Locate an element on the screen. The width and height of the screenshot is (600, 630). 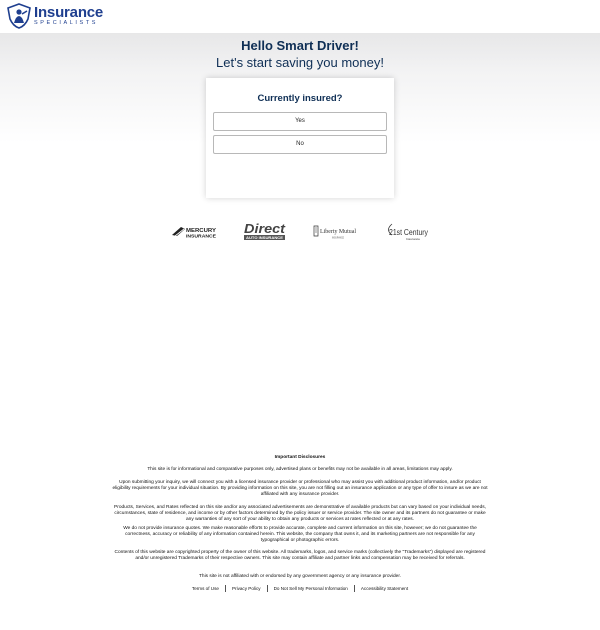
question-card: Currently insured? Yes No is located at coordinates (300, 138).